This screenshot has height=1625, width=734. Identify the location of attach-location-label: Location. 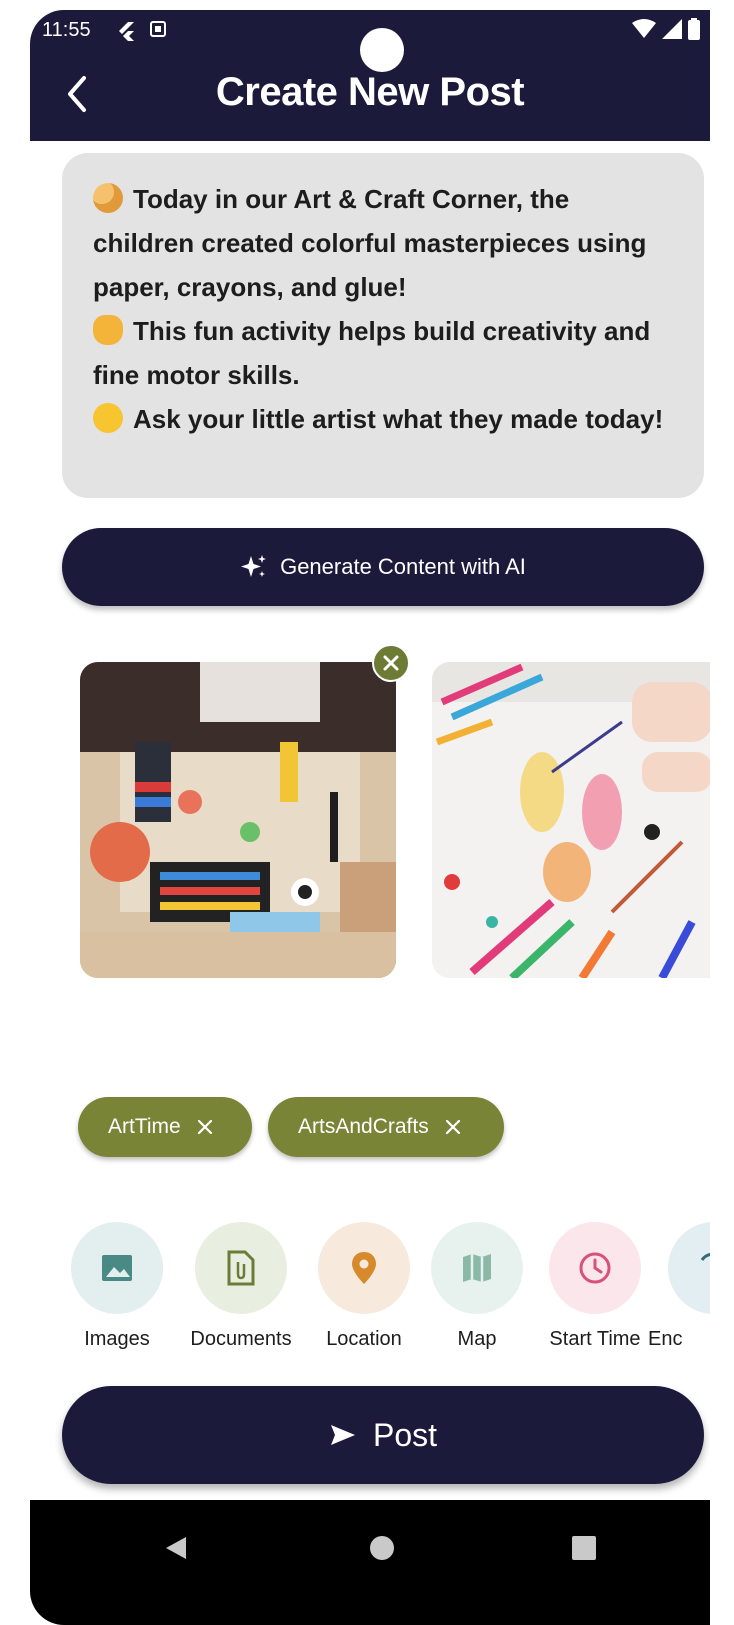
(364, 1339).